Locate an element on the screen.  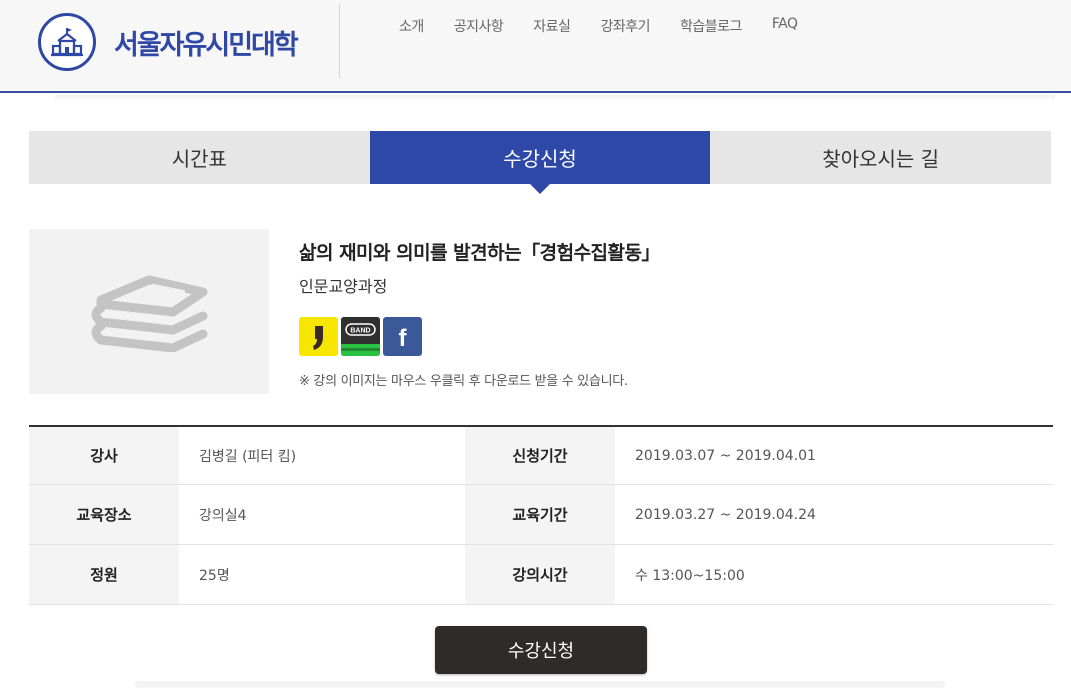
facebook-icon: f is located at coordinates (402, 338).